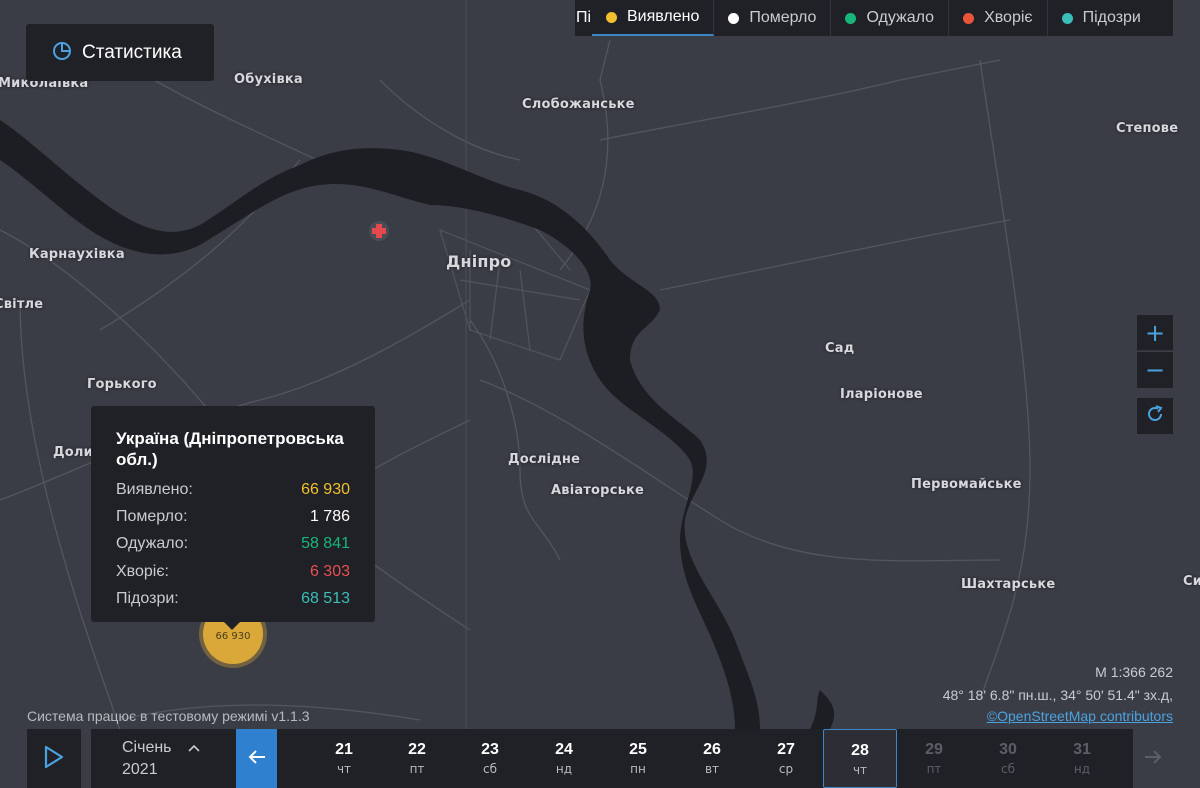 Image resolution: width=1200 pixels, height=788 pixels. I want to click on day-number: 31, so click(1082, 749).